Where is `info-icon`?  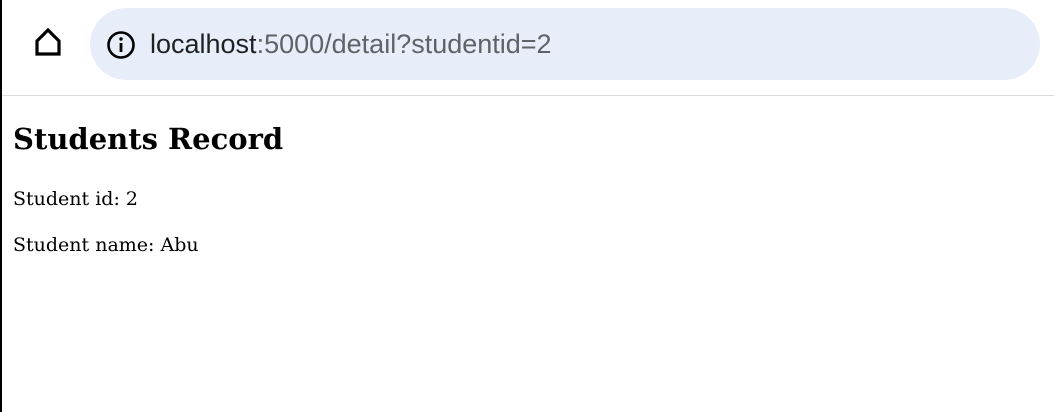 info-icon is located at coordinates (121, 45).